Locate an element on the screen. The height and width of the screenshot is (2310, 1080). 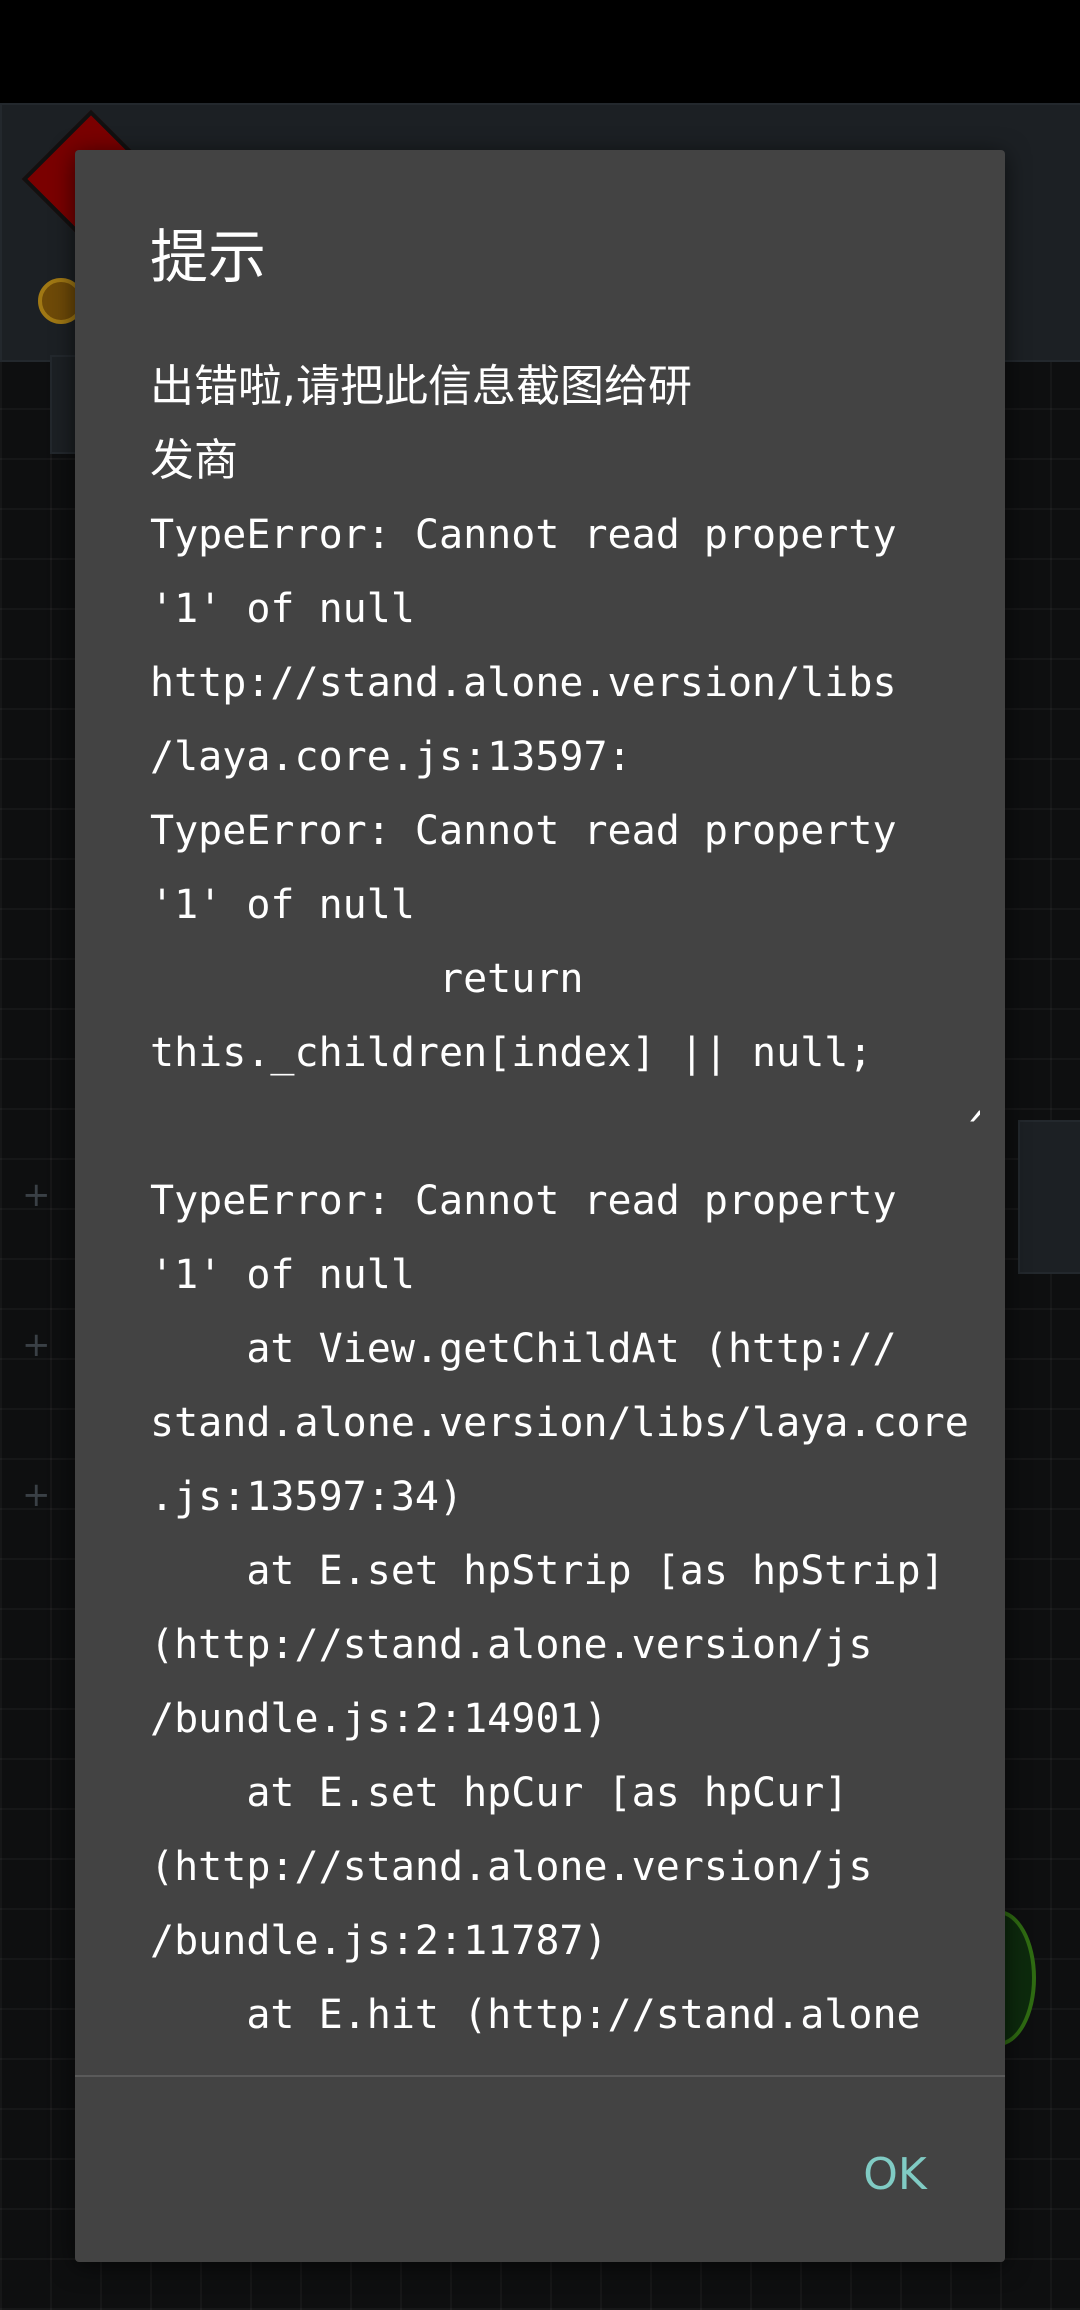
message-line: /bundle.js:2:14901) is located at coordinates (379, 1719).